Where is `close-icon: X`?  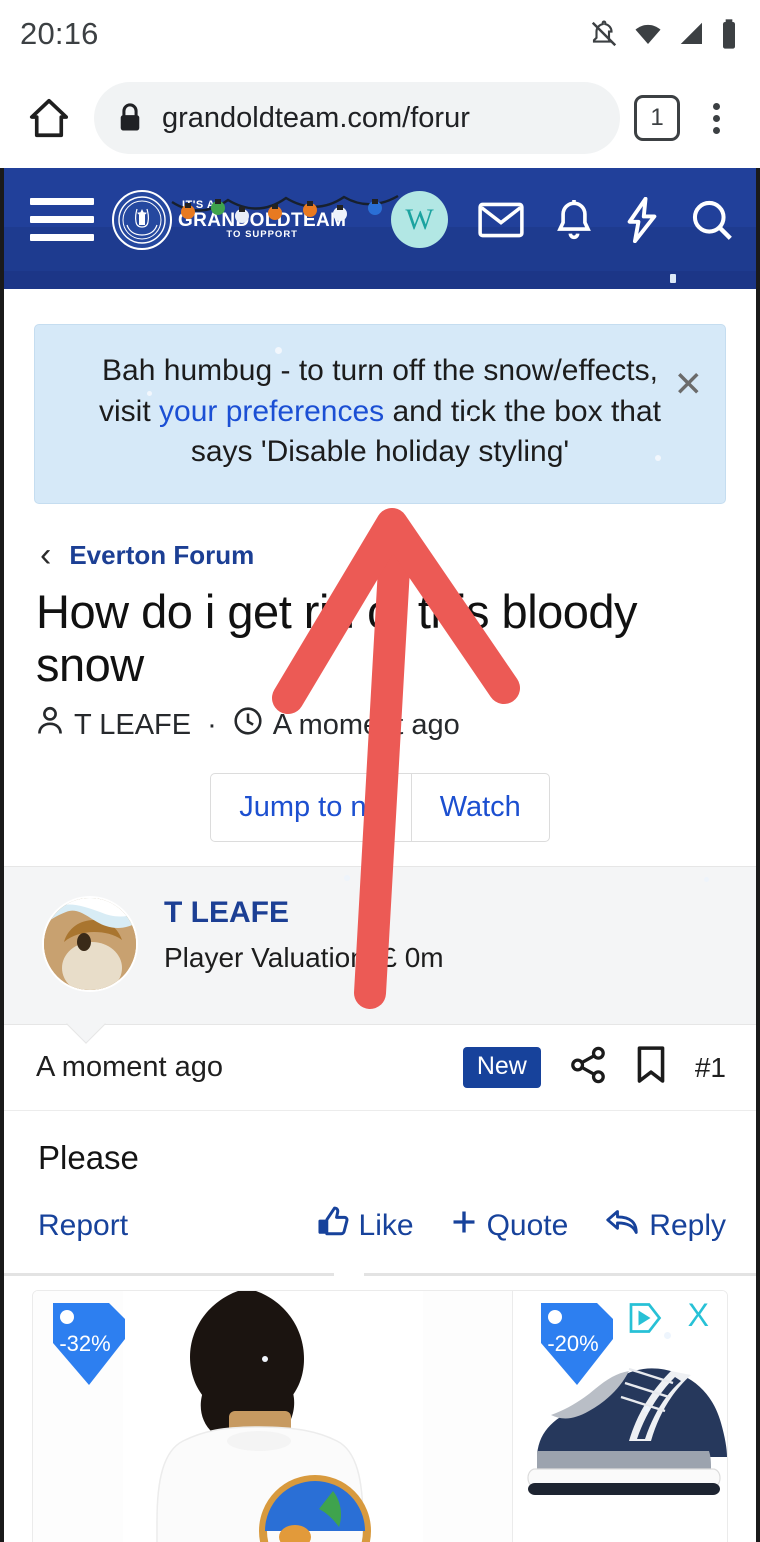
close-icon: X is located at coordinates (698, 1315).